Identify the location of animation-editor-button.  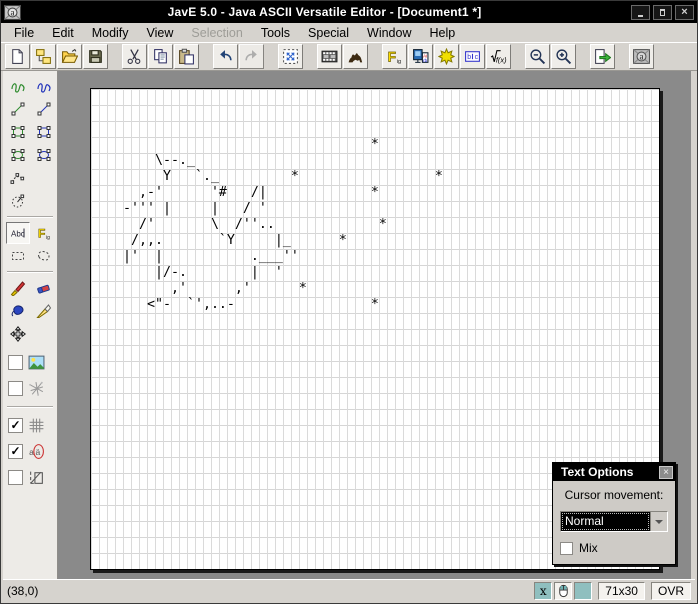
(329, 56).